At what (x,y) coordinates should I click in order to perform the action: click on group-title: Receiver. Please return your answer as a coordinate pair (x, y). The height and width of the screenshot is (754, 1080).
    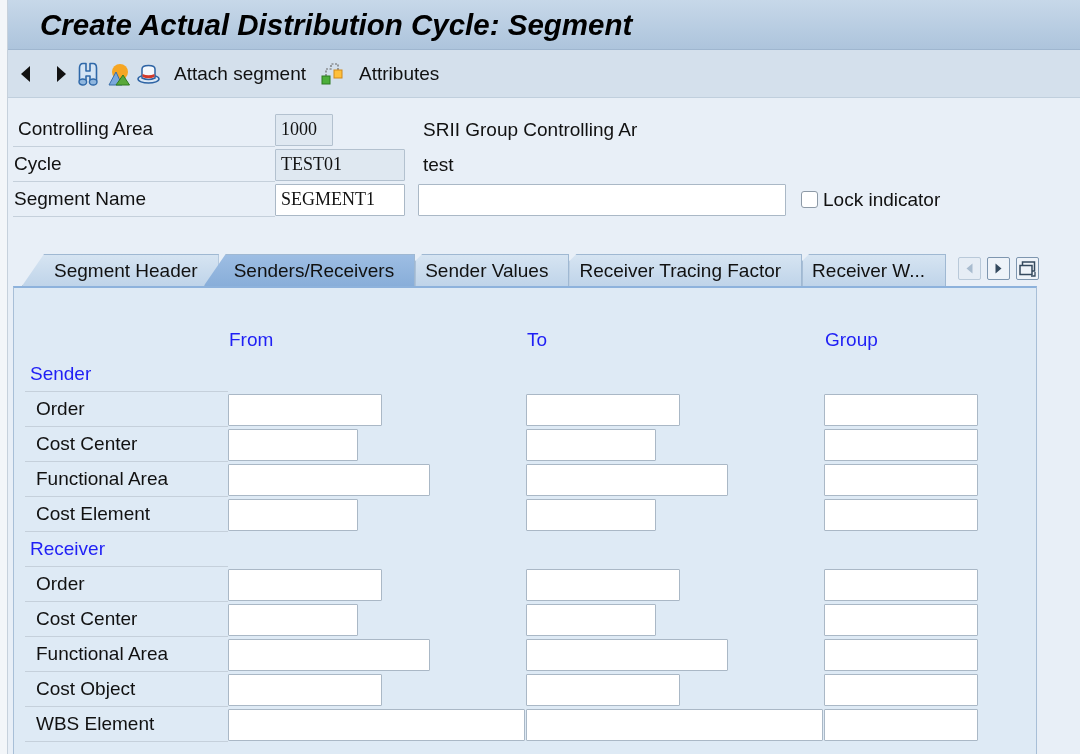
    Looking at the image, I should click on (67, 549).